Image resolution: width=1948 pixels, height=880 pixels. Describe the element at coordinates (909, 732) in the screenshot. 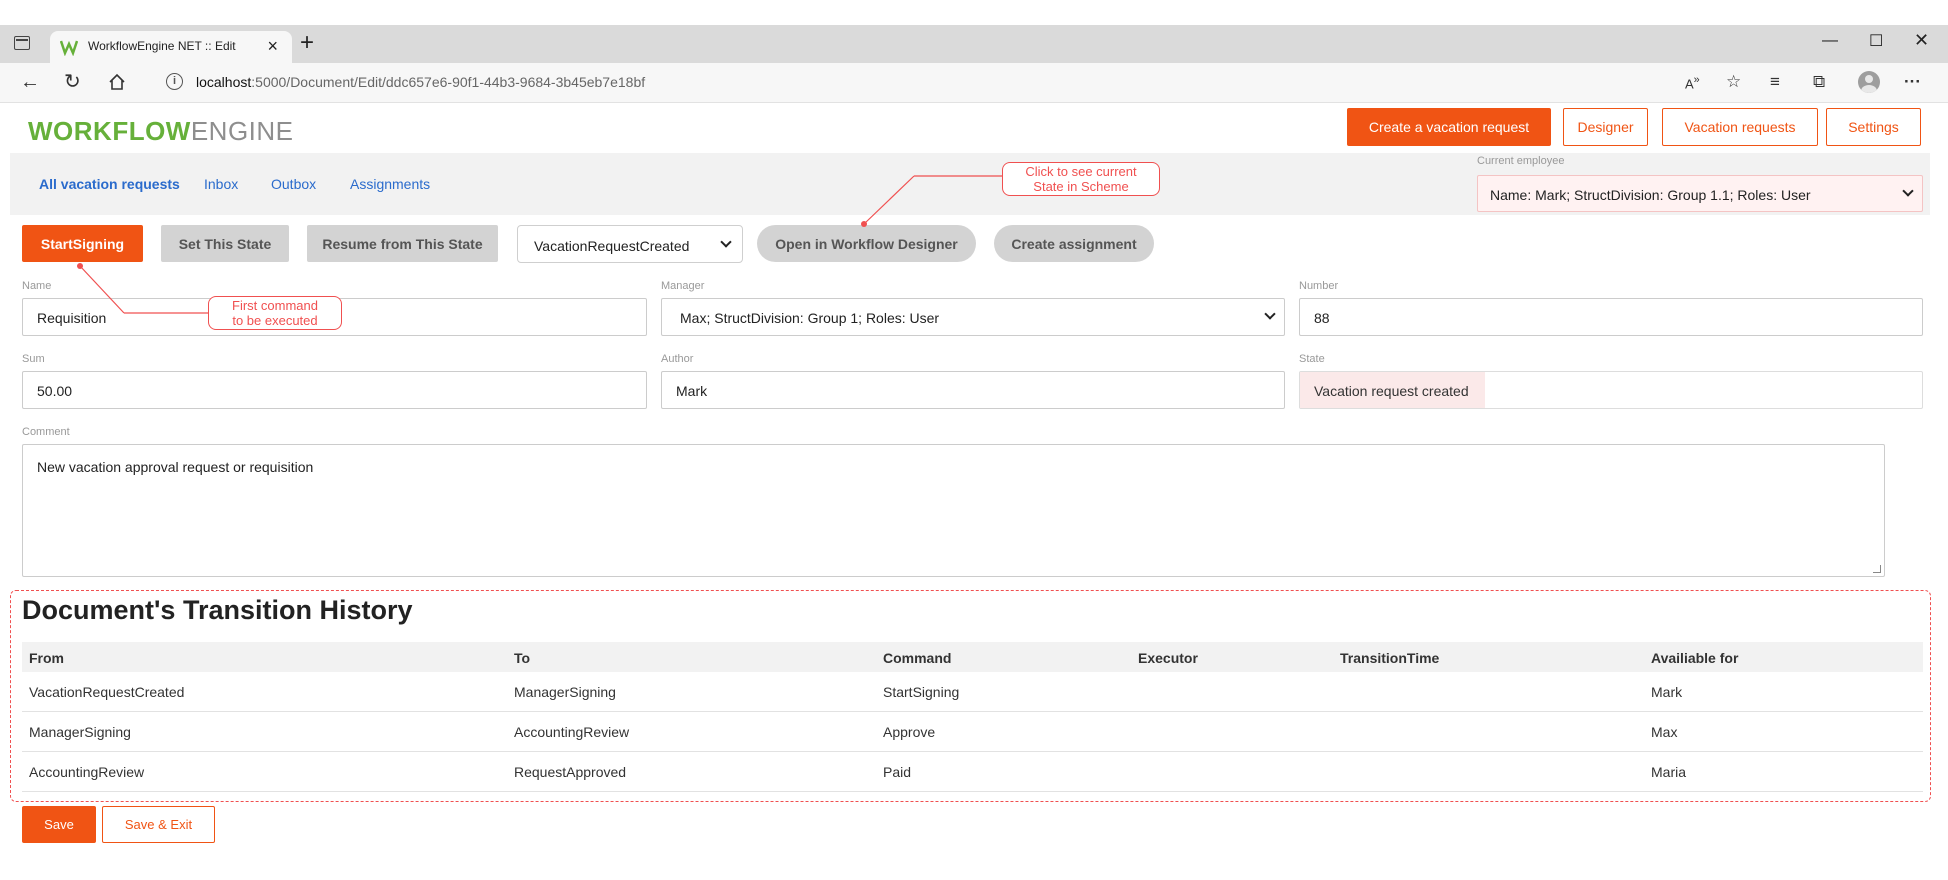

I see `cell-command: Approve` at that location.